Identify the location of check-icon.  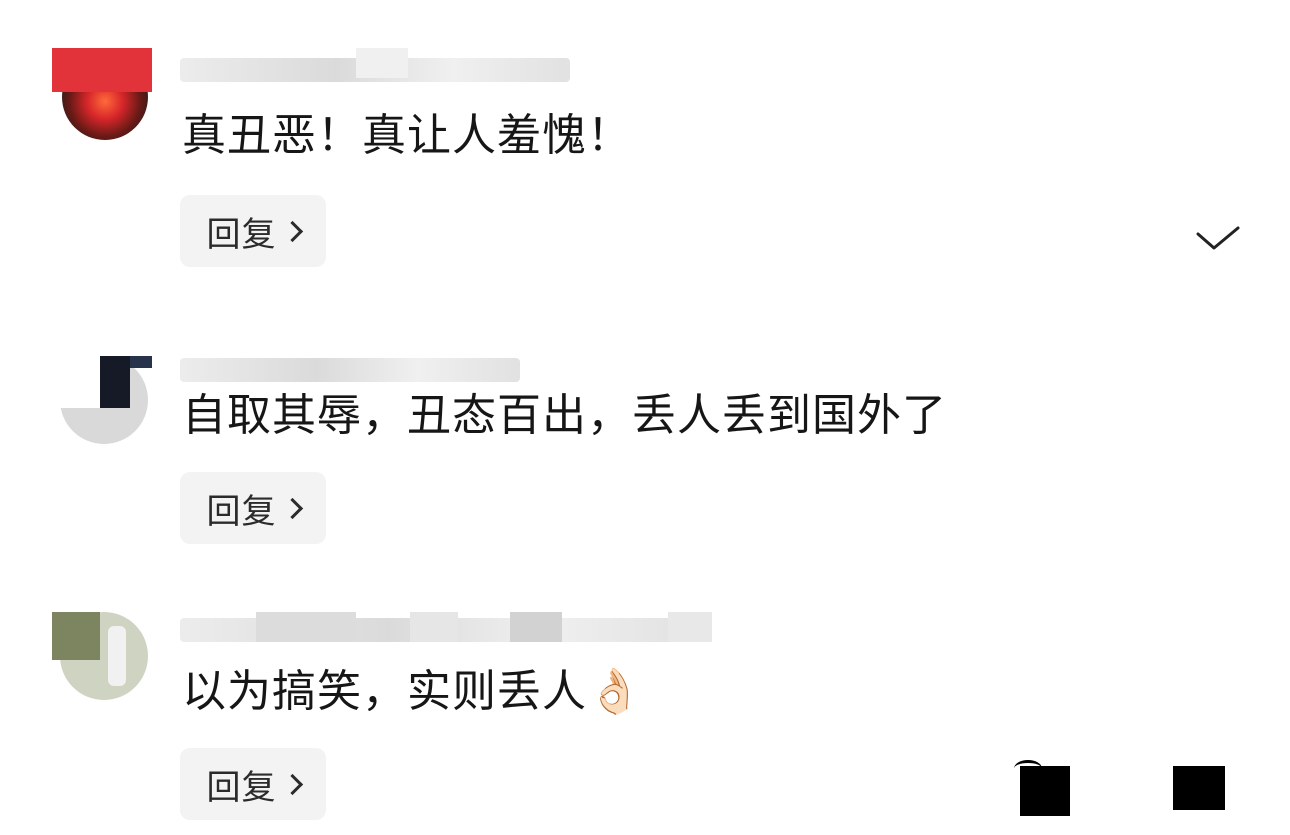
(1218, 237).